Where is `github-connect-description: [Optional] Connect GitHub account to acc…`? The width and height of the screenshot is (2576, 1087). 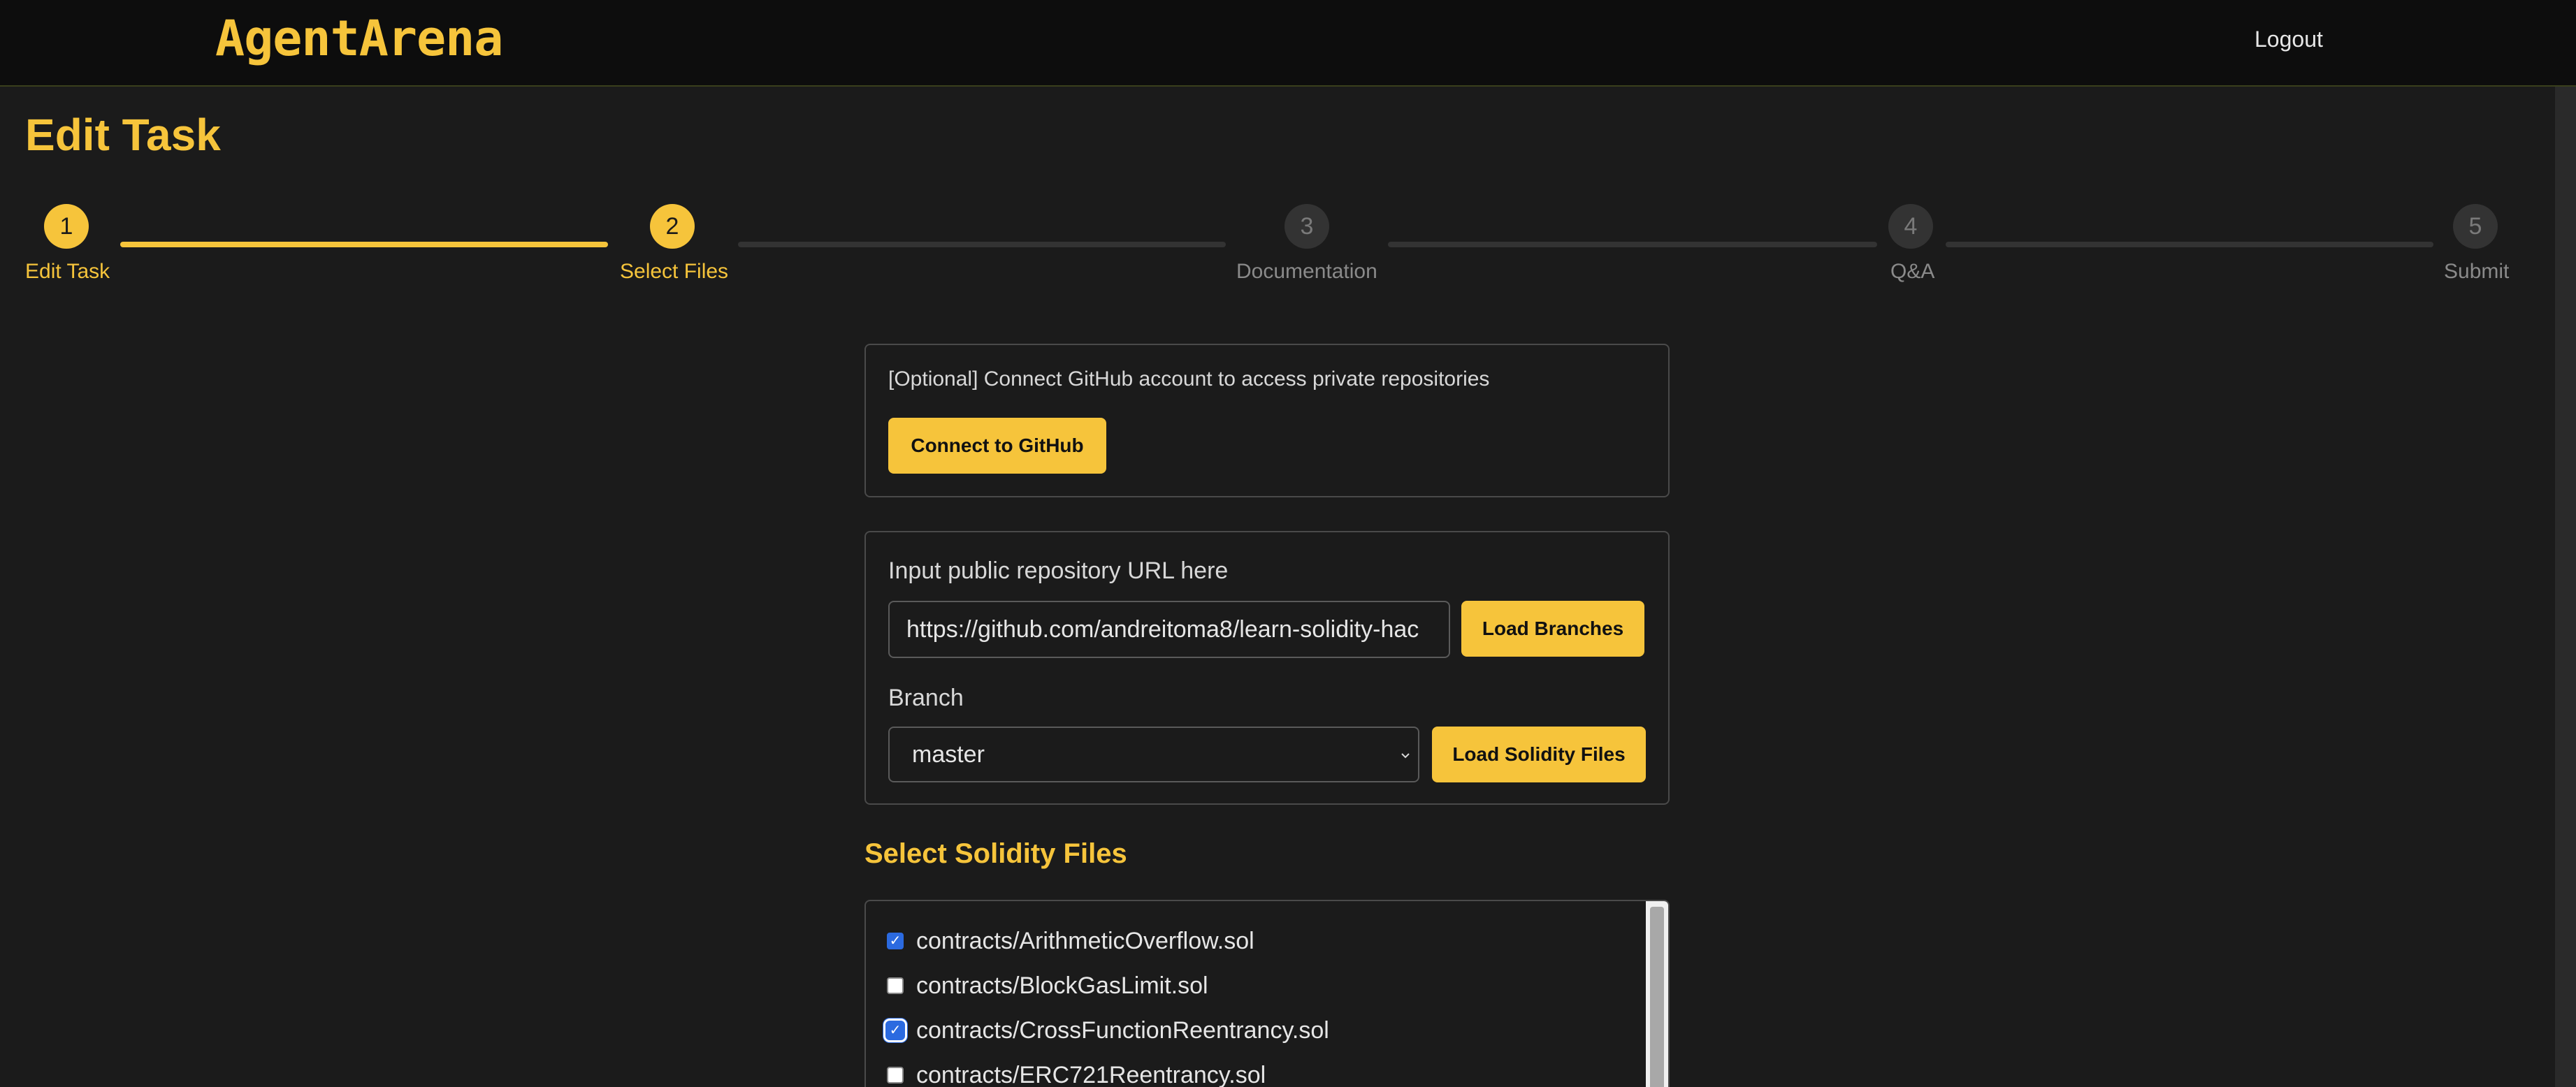 github-connect-description: [Optional] Connect GitHub account to acc… is located at coordinates (1189, 379).